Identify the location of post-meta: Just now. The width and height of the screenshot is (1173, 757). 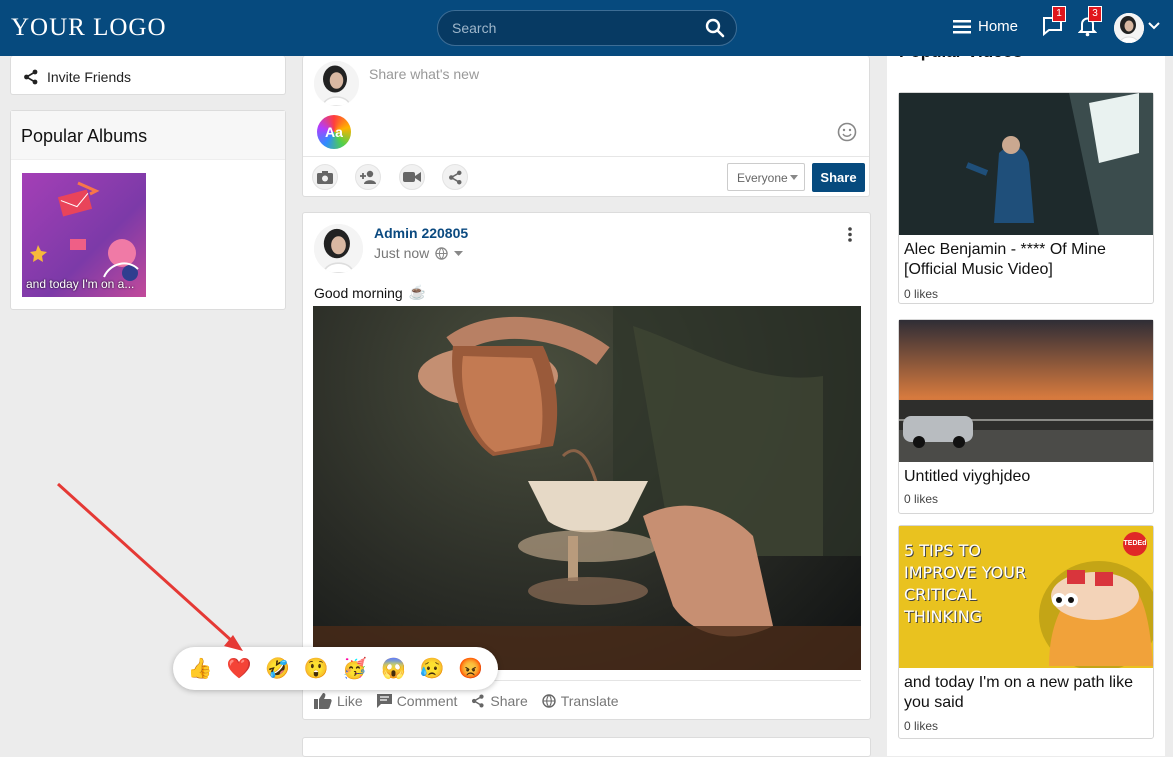
(419, 253).